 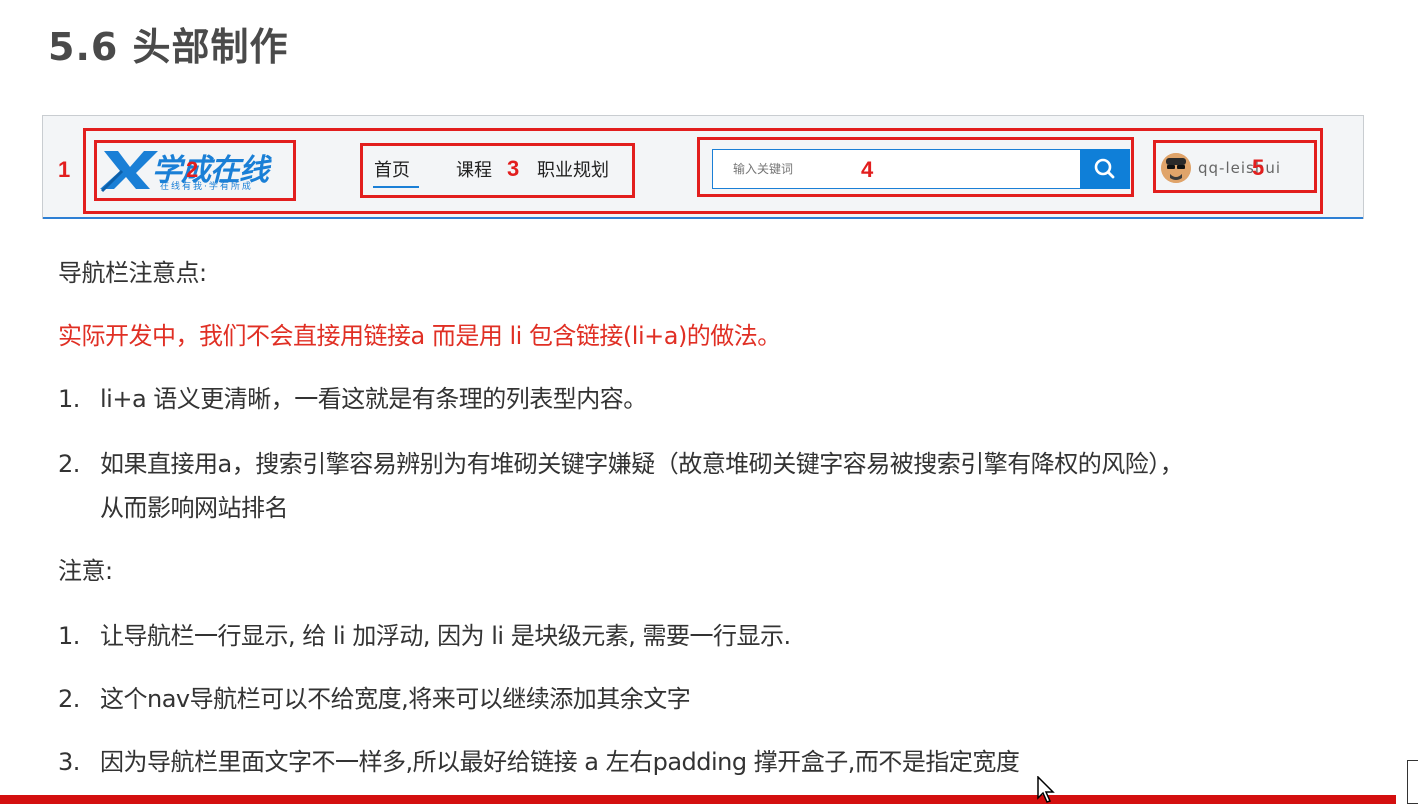 I want to click on list-item: 1. li+a 语义更清晰，一看这就是有条理的列表型内容。, so click(x=352, y=396).